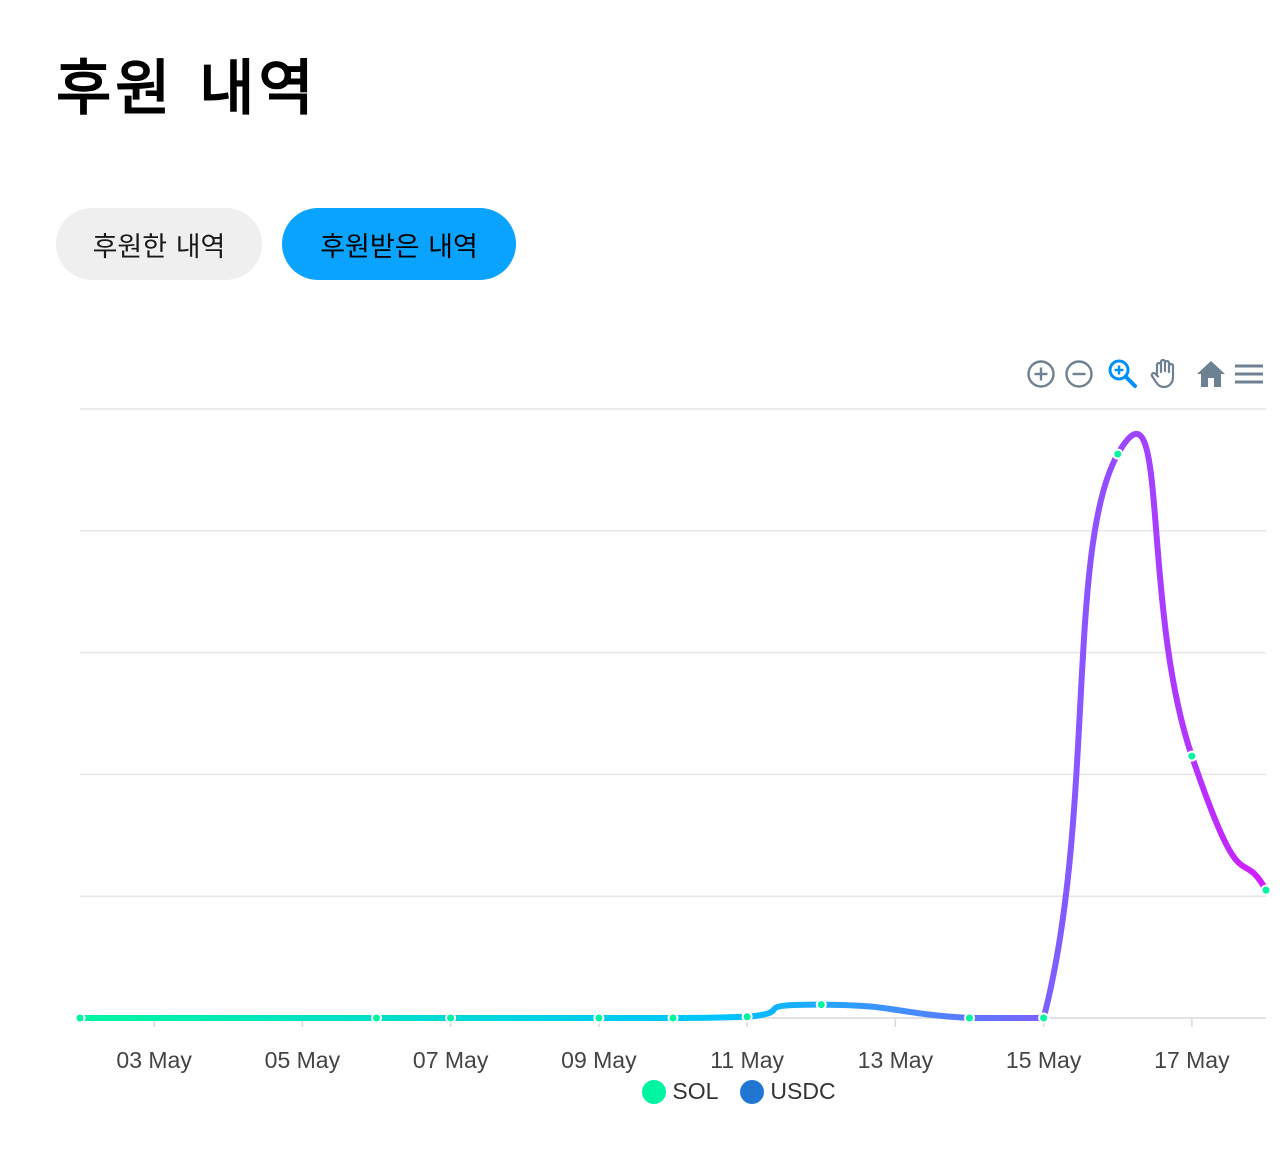  I want to click on x-tick-label: 07 May, so click(451, 1060).